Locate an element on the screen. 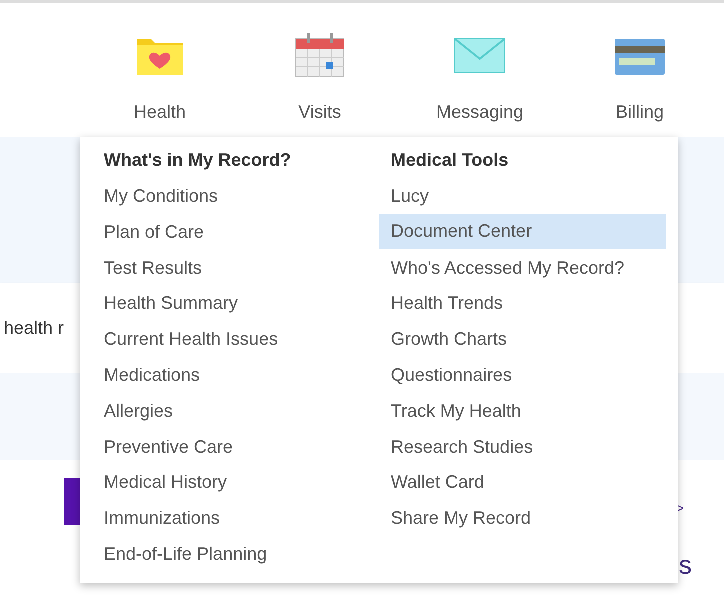 This screenshot has height=610, width=724. menu-item: Share My Record is located at coordinates (522, 518).